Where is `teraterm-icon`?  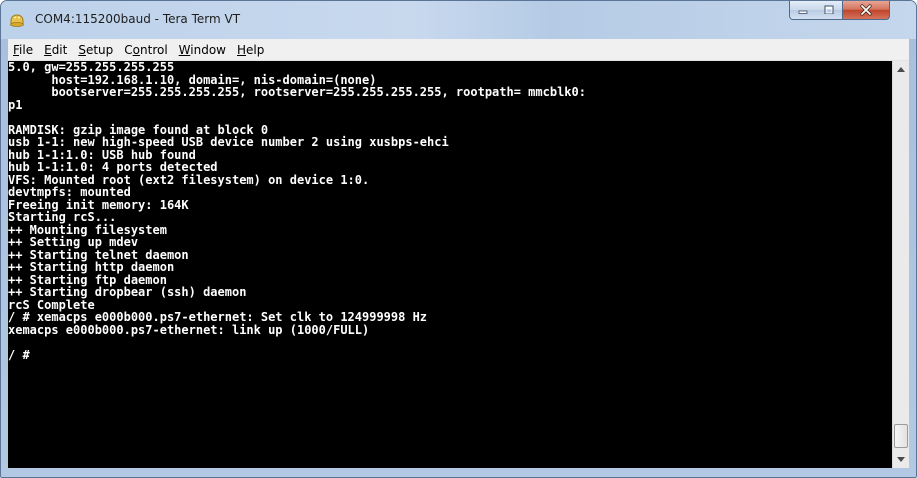 teraterm-icon is located at coordinates (17, 20).